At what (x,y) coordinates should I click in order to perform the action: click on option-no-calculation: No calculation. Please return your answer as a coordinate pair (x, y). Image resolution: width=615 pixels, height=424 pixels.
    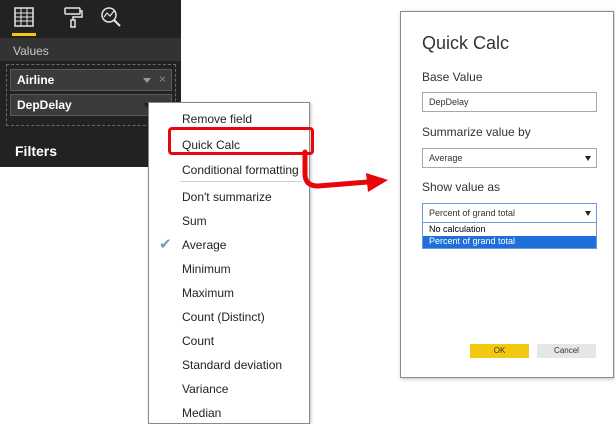
    Looking at the image, I should click on (509, 230).